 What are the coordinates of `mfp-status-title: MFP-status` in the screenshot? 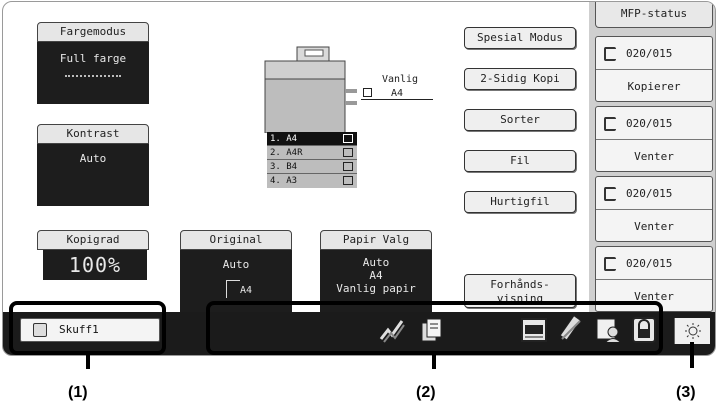 It's located at (654, 15).